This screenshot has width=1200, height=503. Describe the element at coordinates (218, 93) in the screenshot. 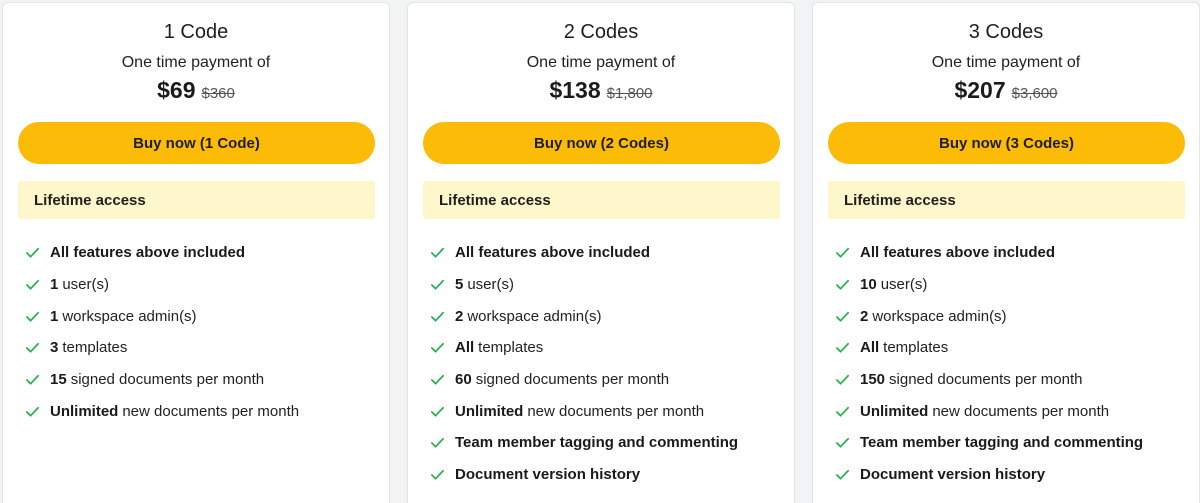

I see `plan-old-price: $360` at that location.